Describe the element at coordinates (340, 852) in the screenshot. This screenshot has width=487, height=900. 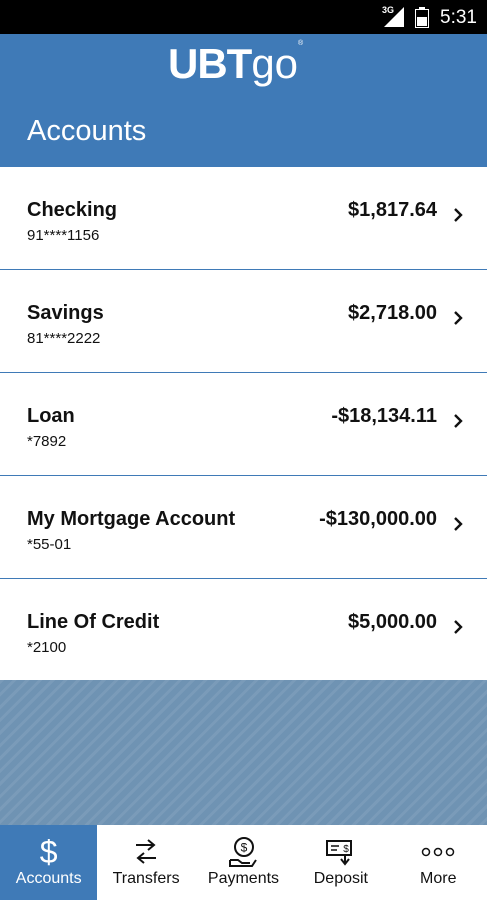
I see `check-deposit-icon: $` at that location.